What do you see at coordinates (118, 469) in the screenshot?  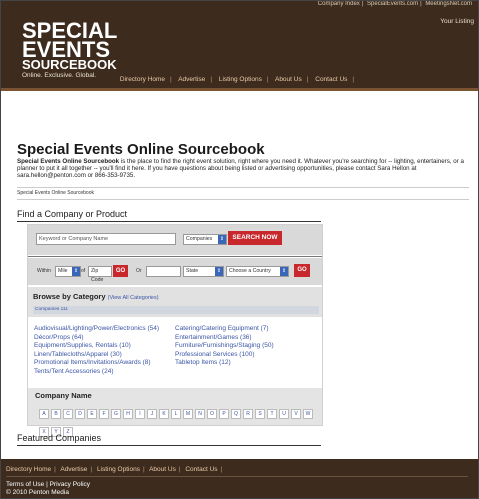 I see `footer-nav-listing-options: Listing Options` at bounding box center [118, 469].